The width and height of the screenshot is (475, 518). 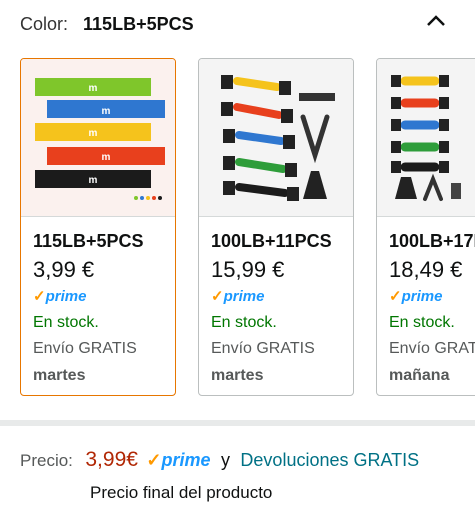 What do you see at coordinates (248, 269) in the screenshot?
I see `variant-price: 15,99 €` at bounding box center [248, 269].